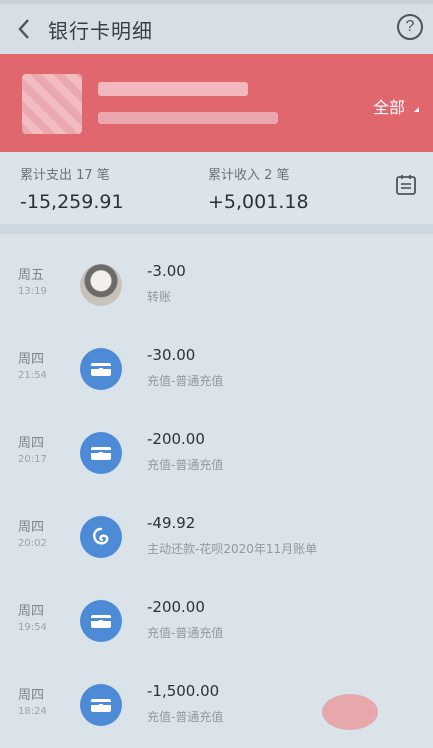 This screenshot has width=433, height=748. What do you see at coordinates (183, 691) in the screenshot?
I see `row-amount: -1,500.00` at bounding box center [183, 691].